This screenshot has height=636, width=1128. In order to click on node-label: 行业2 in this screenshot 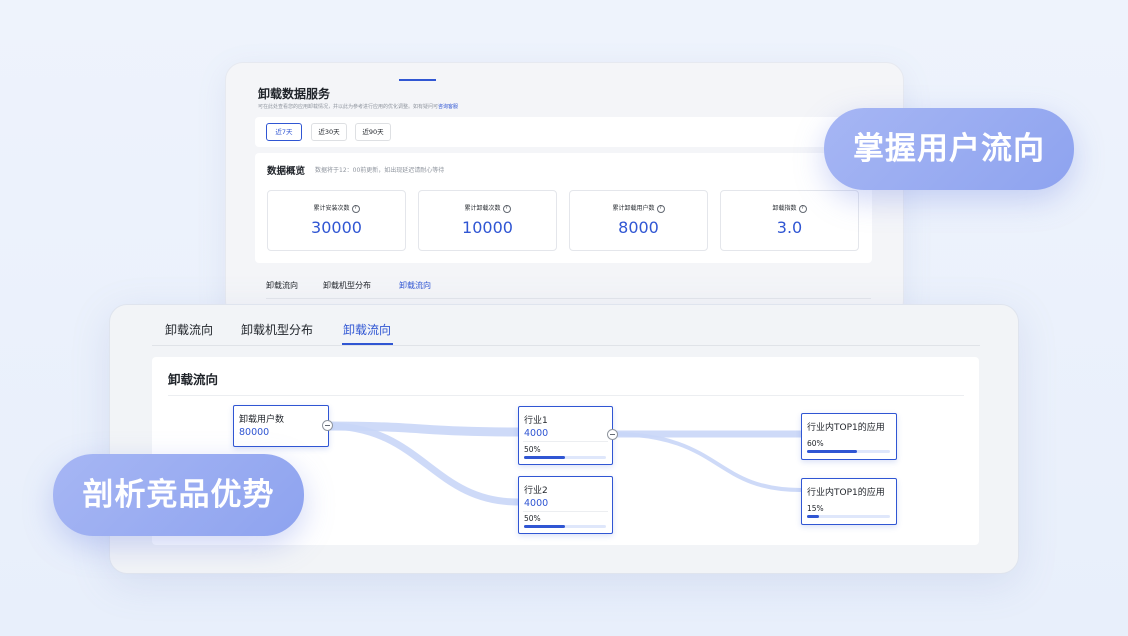, I will do `click(536, 491)`.